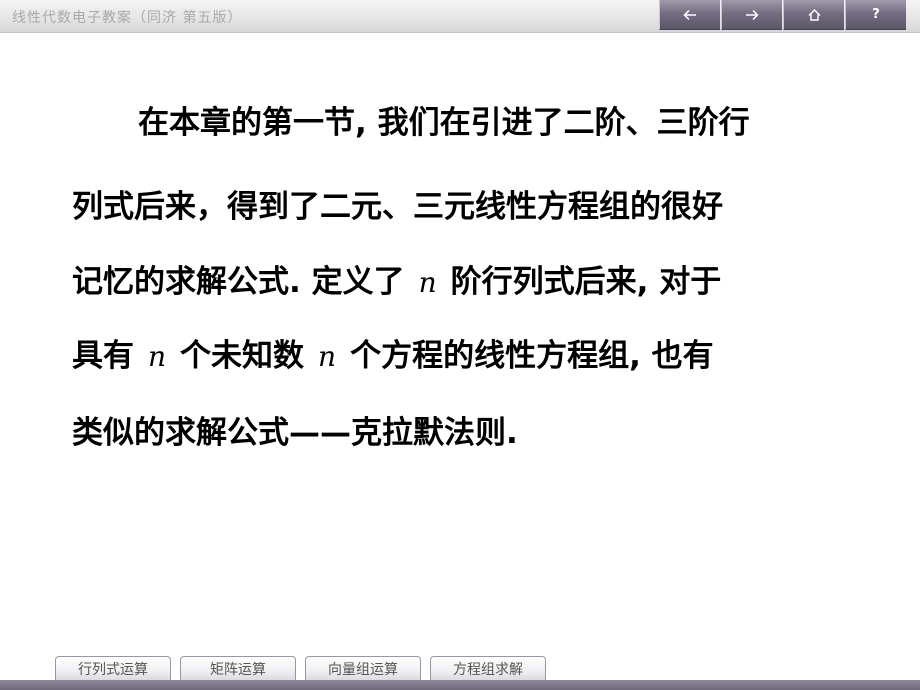 The height and width of the screenshot is (690, 920). I want to click on tab-vector-group-operations: 向量组运算, so click(363, 668).